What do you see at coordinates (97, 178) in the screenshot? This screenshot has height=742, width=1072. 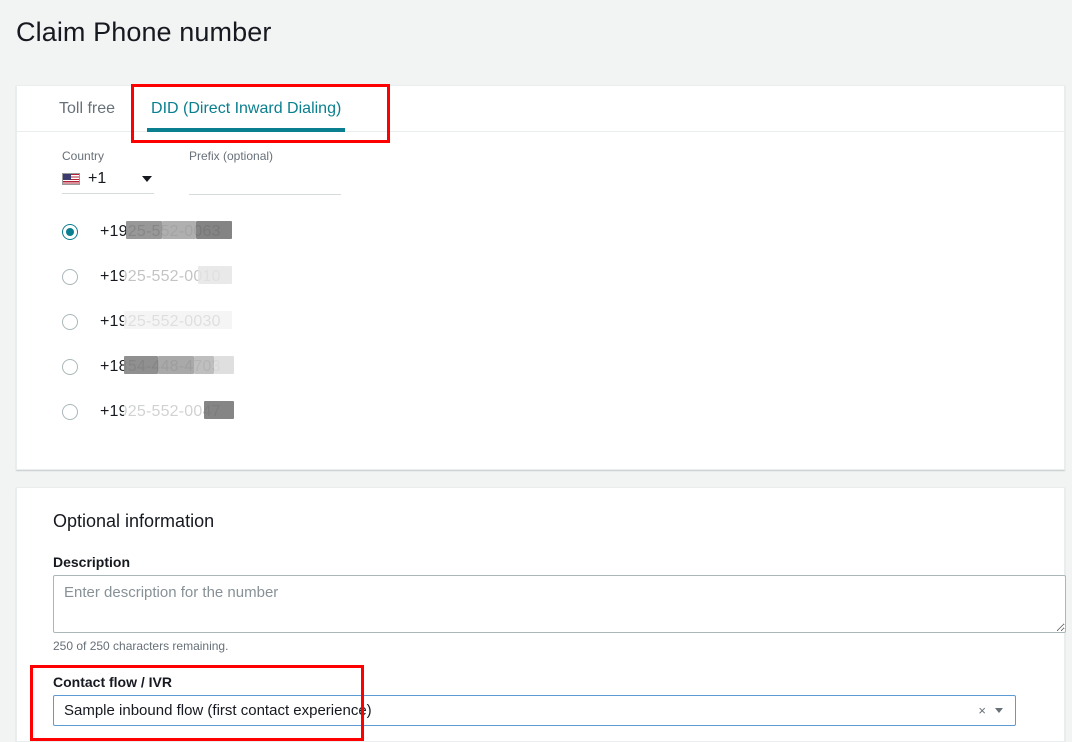 I see `country-select-value: +1` at bounding box center [97, 178].